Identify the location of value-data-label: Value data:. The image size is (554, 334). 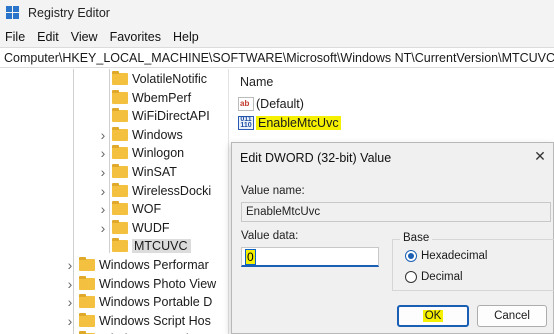
(270, 236).